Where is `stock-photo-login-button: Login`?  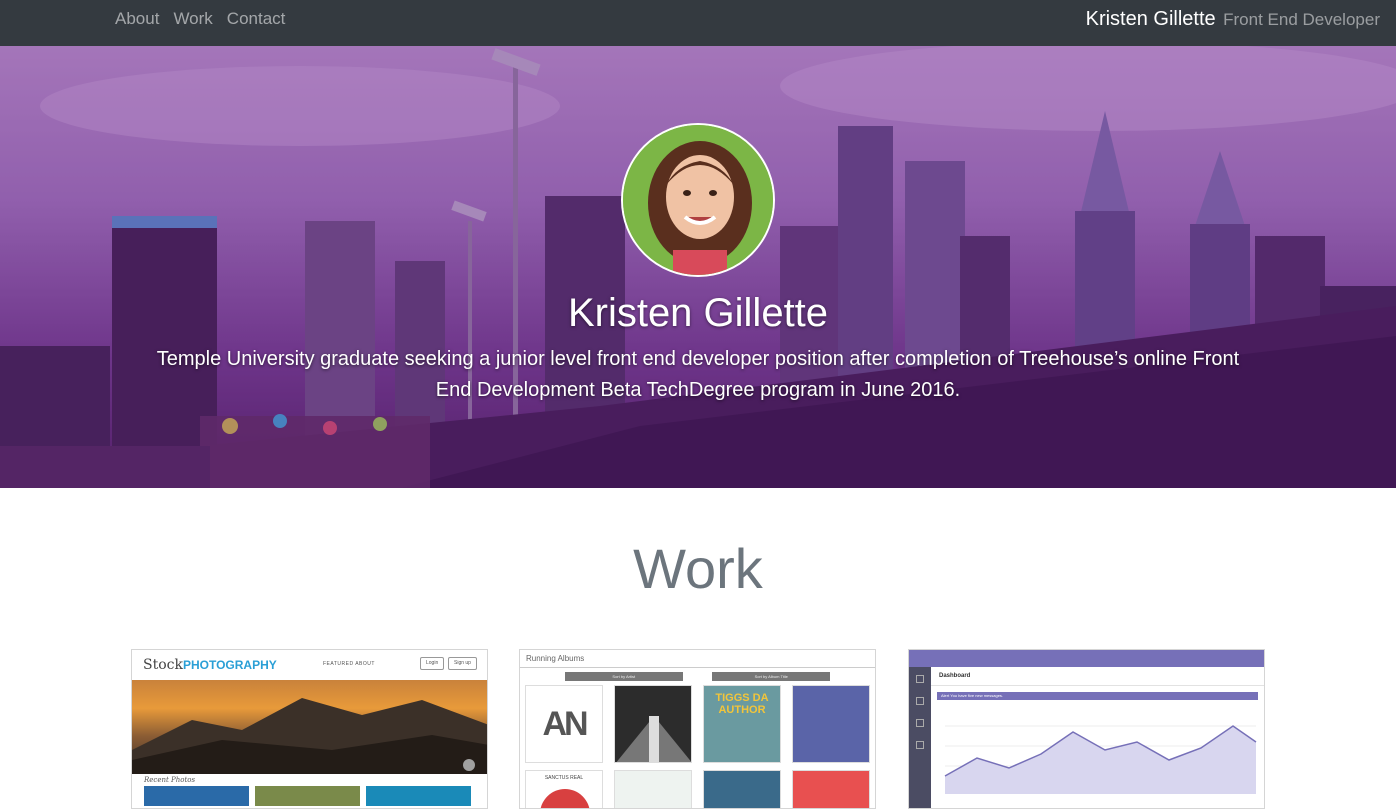 stock-photo-login-button: Login is located at coordinates (432, 663).